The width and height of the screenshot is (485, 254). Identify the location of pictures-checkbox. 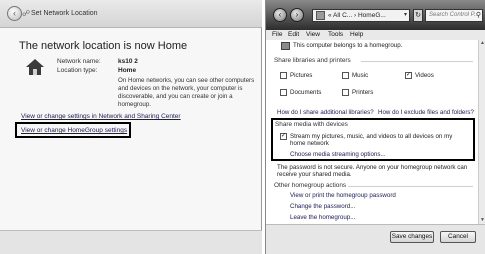
(283, 75).